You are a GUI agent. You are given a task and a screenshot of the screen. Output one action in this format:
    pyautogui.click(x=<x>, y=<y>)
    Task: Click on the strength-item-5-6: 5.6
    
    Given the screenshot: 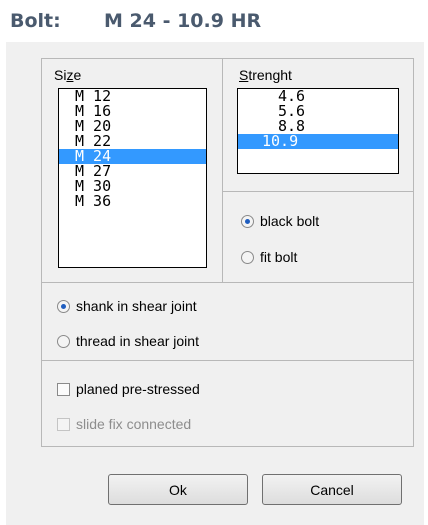 What is the action you would take?
    pyautogui.click(x=318, y=111)
    